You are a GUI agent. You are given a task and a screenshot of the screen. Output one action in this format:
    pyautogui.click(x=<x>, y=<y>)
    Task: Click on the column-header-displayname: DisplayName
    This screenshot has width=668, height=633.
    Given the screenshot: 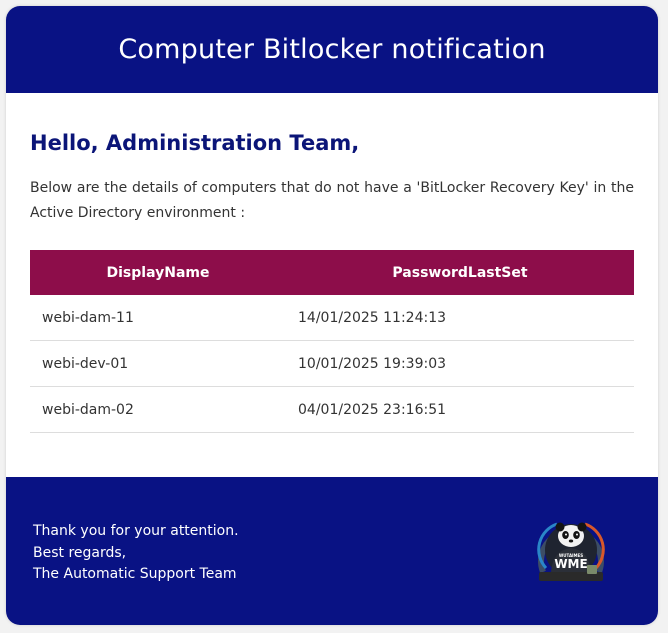 What is the action you would take?
    pyautogui.click(x=158, y=272)
    